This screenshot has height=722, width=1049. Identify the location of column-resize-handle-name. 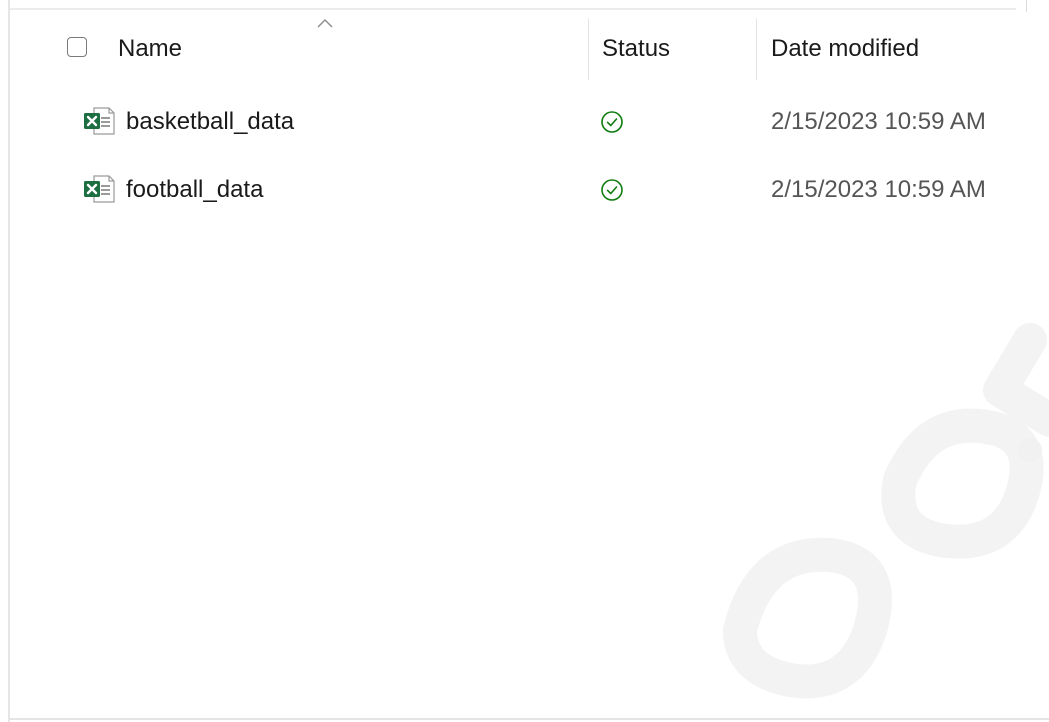
(588, 49).